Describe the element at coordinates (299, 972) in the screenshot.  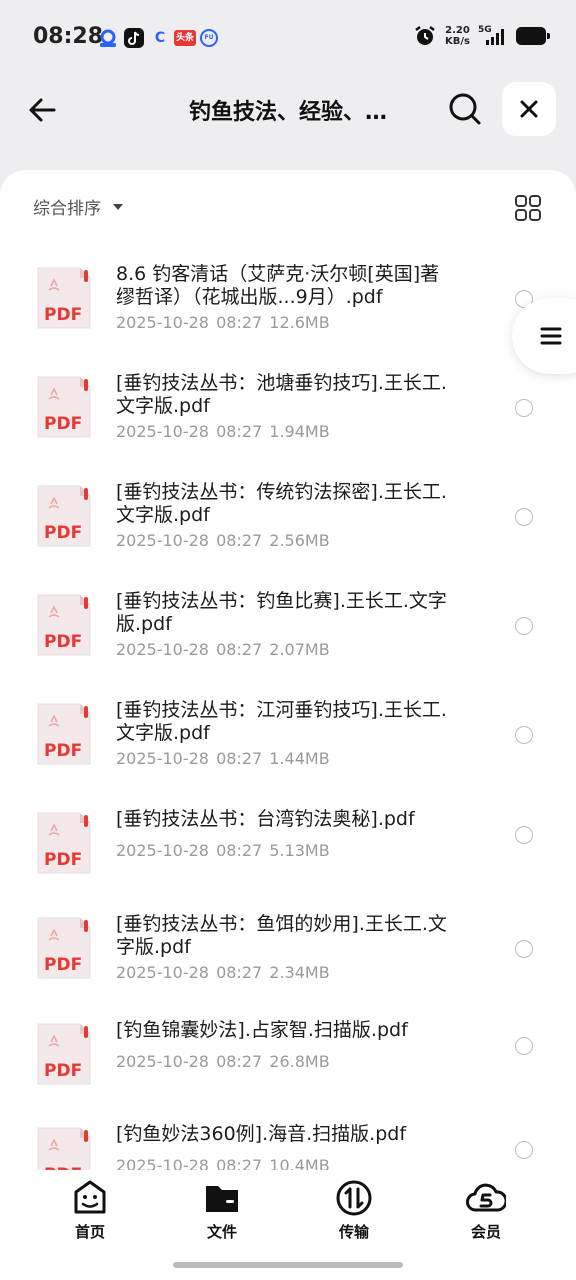
I see `file-size: 2.34MB` at that location.